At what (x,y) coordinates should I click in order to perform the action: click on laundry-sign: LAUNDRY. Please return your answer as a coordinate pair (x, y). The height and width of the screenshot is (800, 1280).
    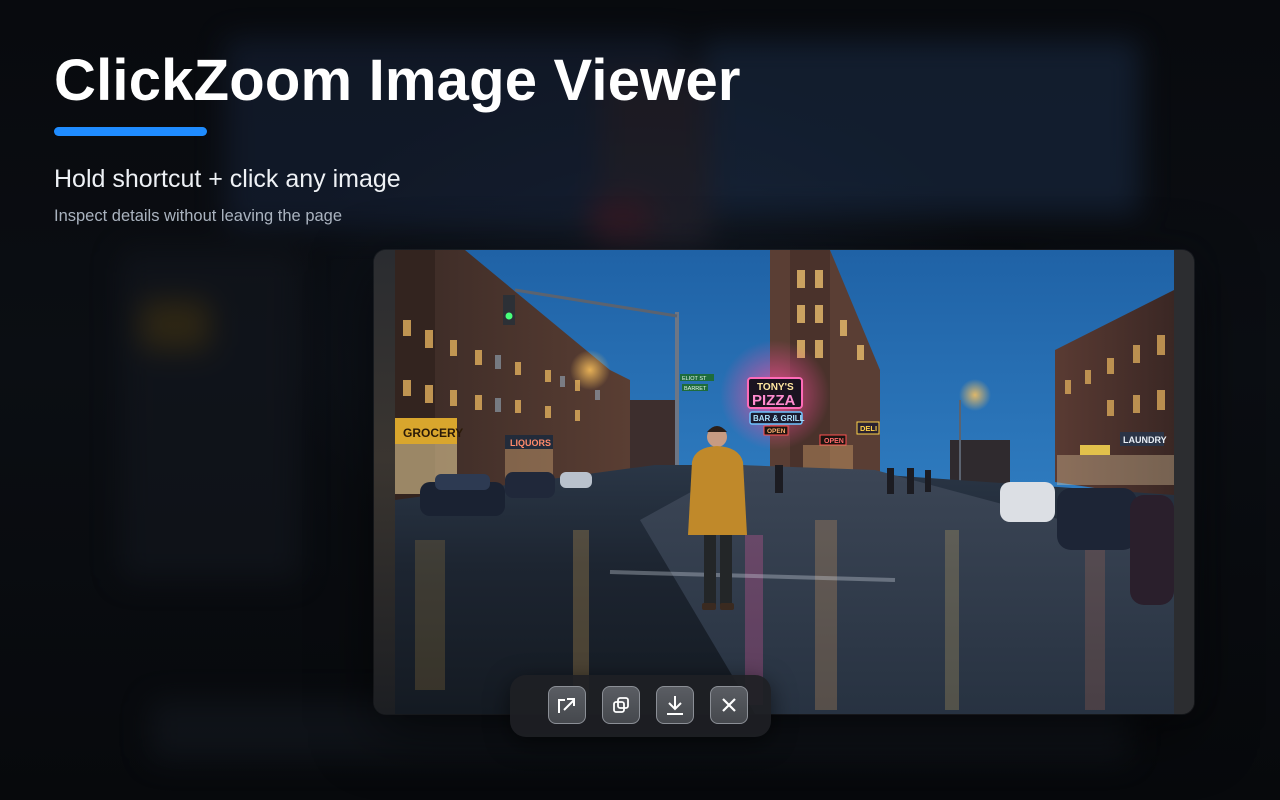
    Looking at the image, I should click on (1145, 440).